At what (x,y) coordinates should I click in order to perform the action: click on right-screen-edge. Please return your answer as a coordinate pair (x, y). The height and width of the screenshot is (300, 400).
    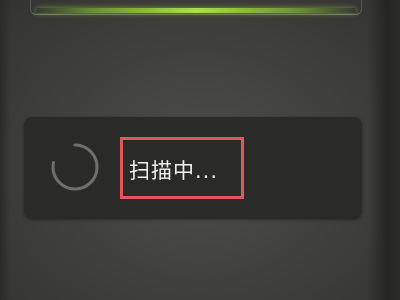
    Looking at the image, I should click on (384, 150).